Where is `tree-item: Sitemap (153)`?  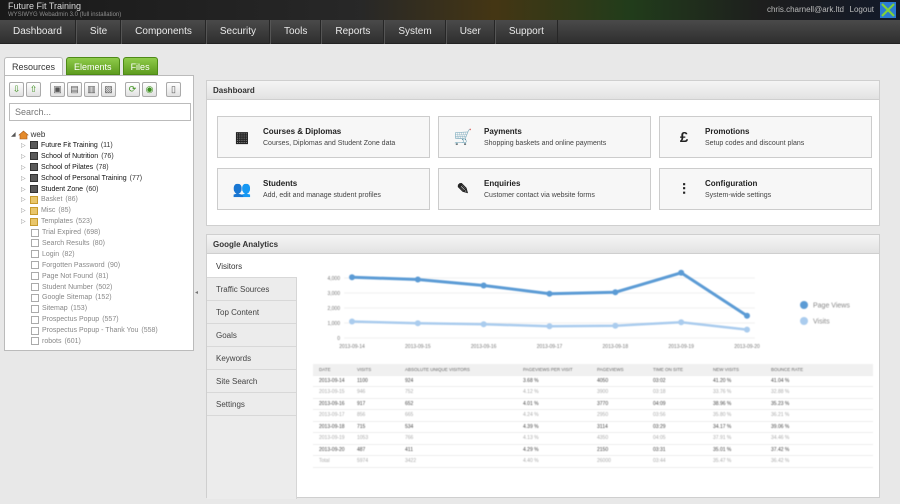 tree-item: Sitemap (153) is located at coordinates (111, 308).